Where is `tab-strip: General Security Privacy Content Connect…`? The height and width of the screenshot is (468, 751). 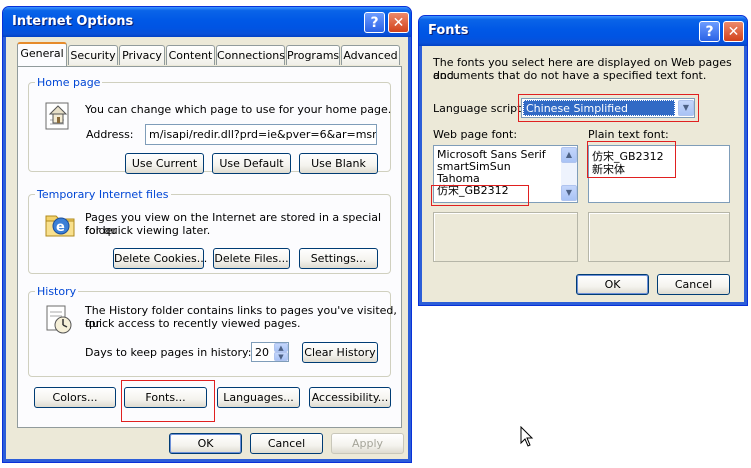 tab-strip: General Security Privacy Content Connect… is located at coordinates (209, 54).